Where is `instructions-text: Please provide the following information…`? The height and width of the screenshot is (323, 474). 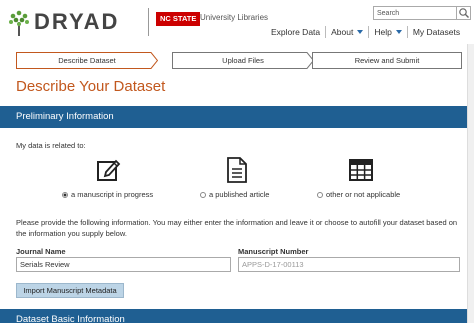
instructions-text: Please provide the following information… is located at coordinates (237, 228).